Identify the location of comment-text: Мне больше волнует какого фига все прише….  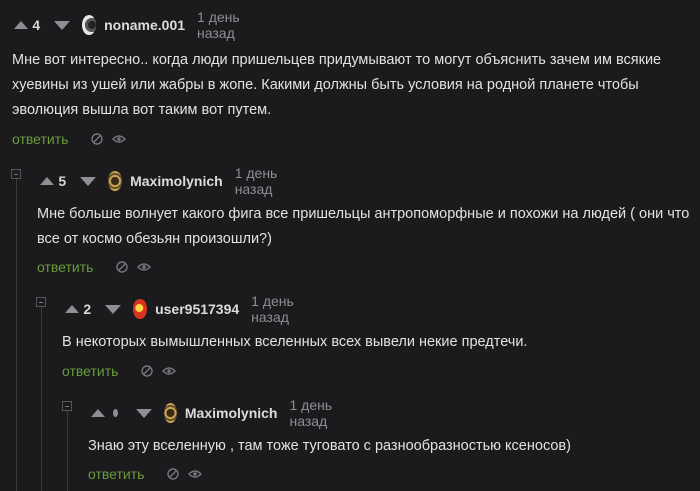
(363, 226).